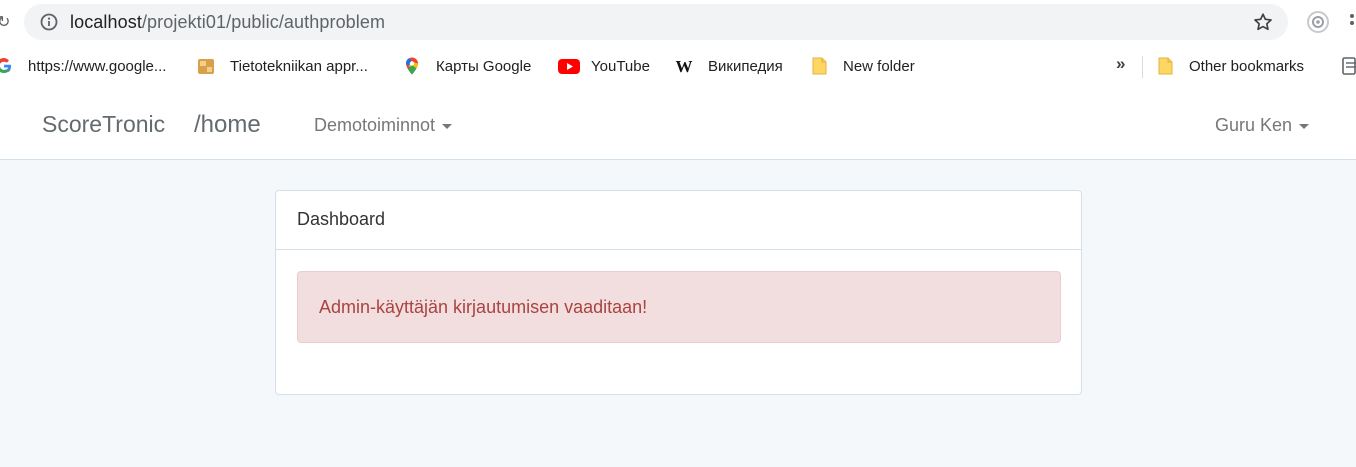 Image resolution: width=1356 pixels, height=467 pixels. I want to click on url-host: localhost, so click(106, 22).